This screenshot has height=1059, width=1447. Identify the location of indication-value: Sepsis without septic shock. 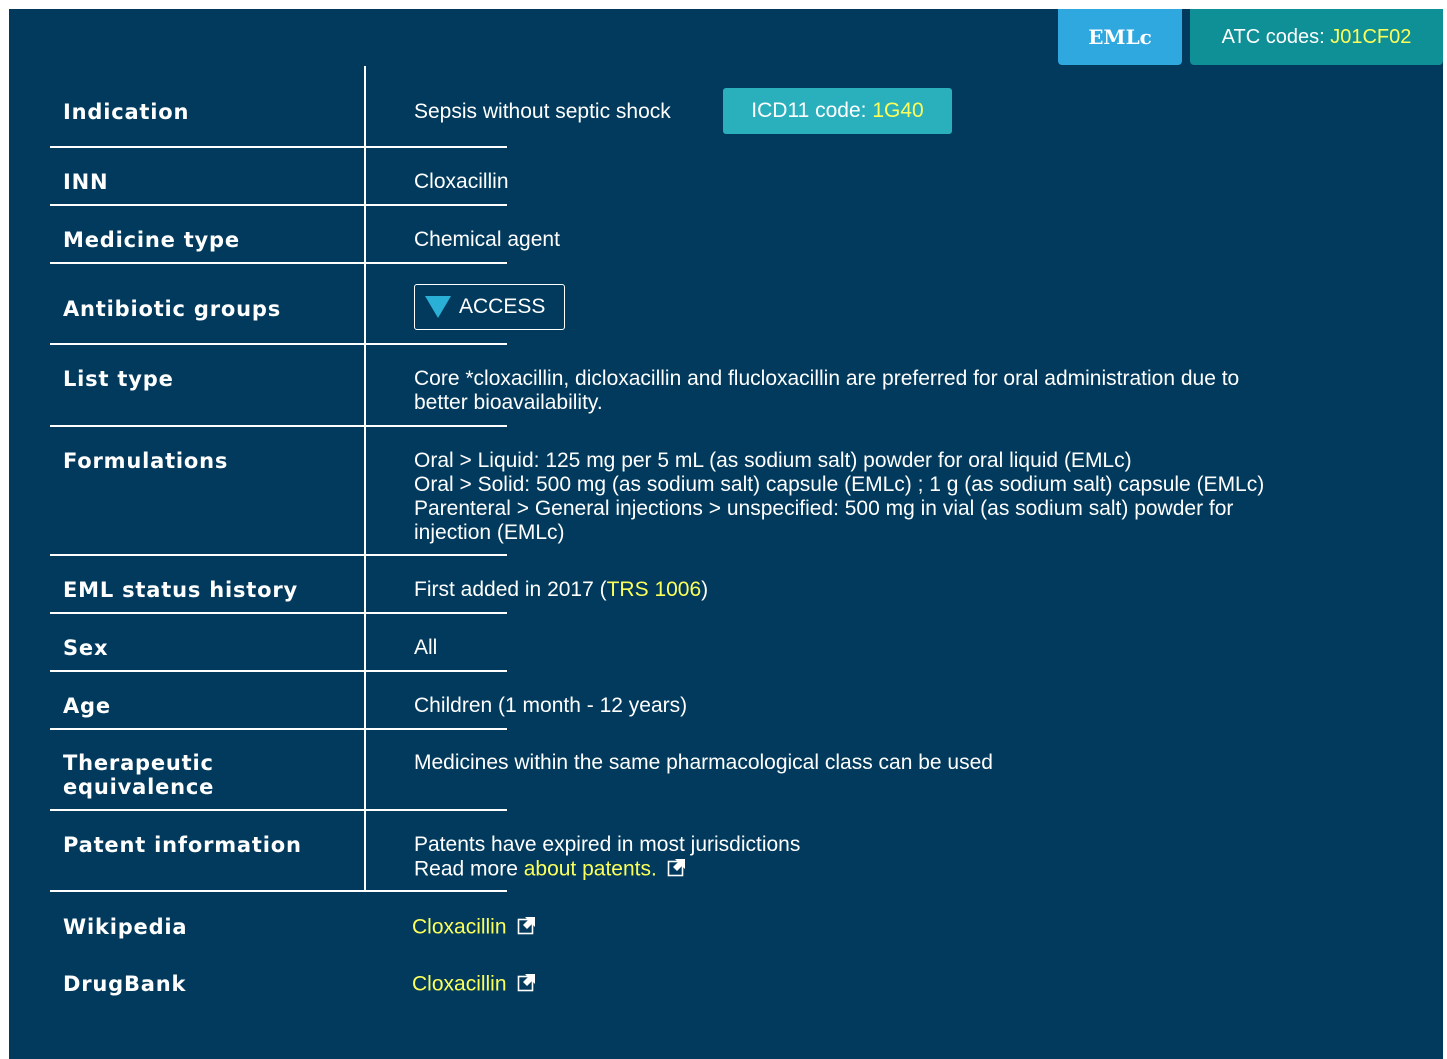
(542, 111).